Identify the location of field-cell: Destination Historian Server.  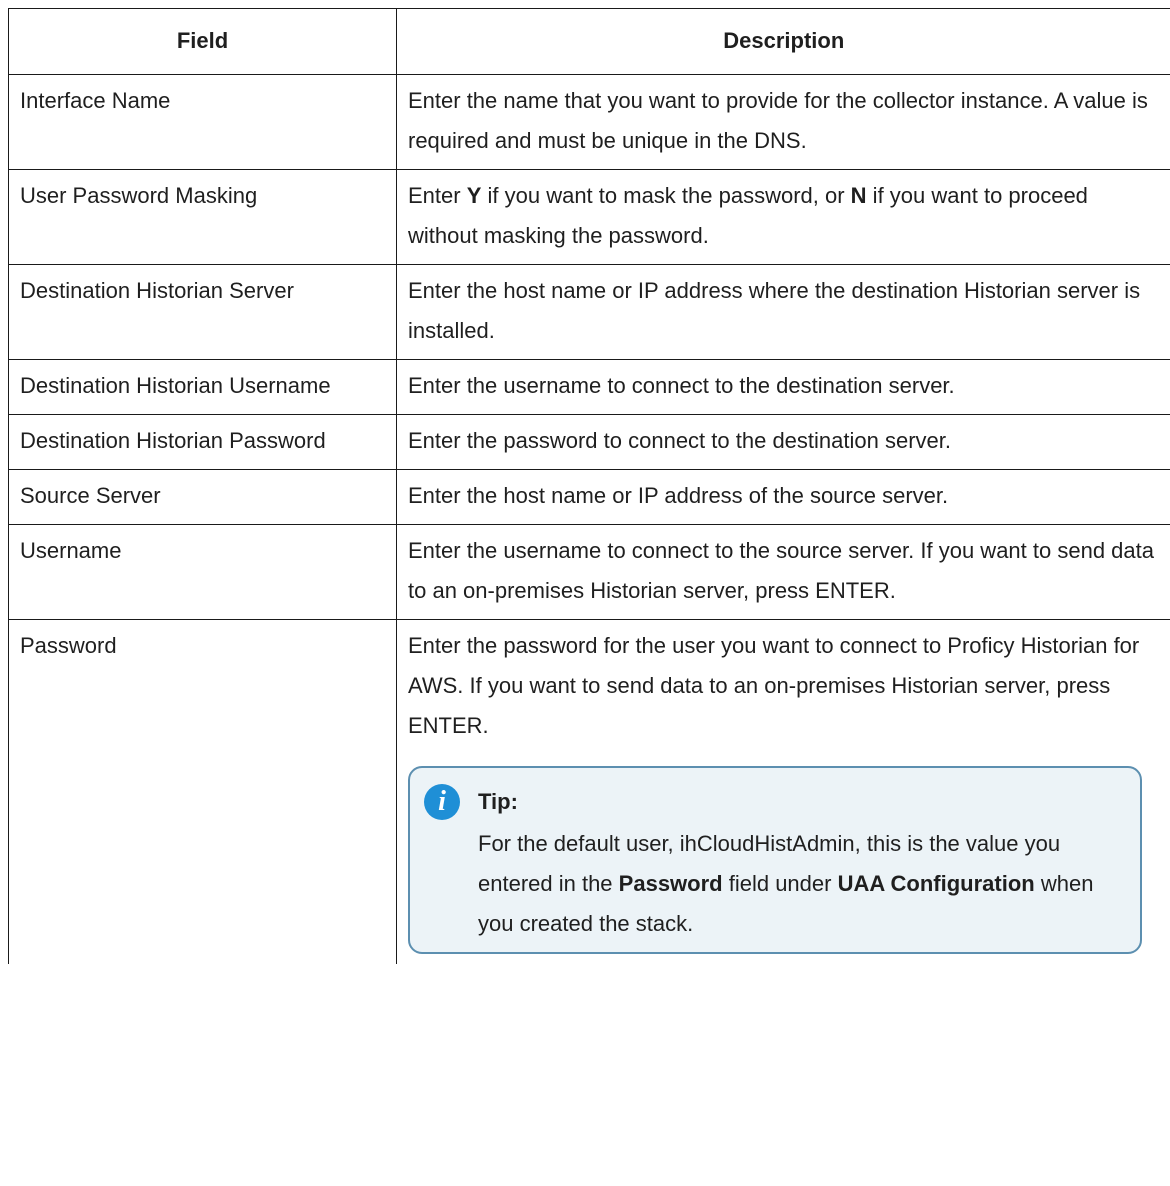
(202, 312).